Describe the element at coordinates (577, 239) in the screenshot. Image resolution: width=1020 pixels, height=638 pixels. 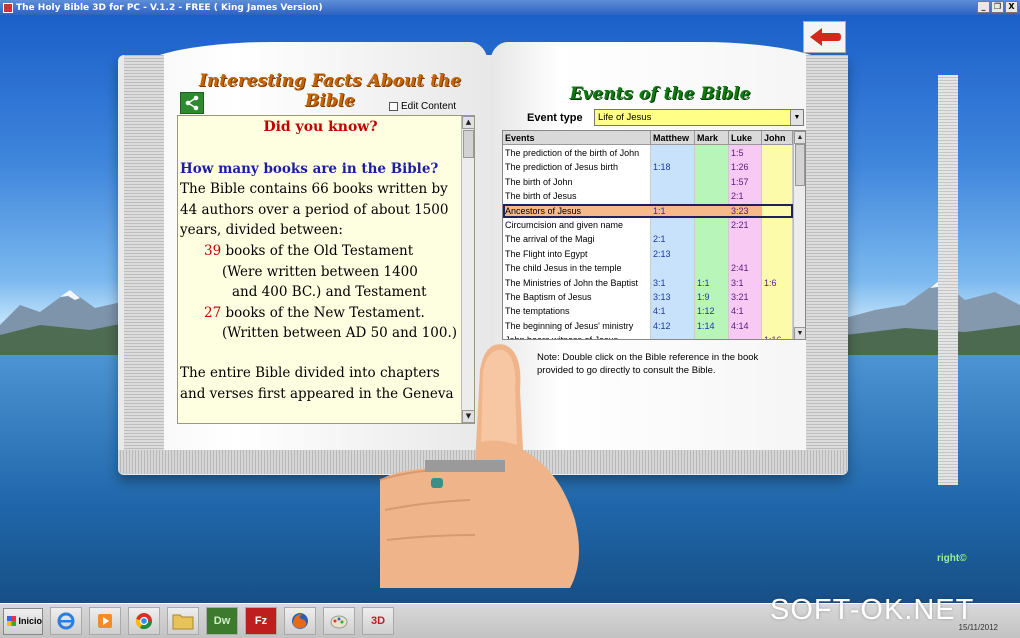
I see `event-name-cell: The arrival of the Magi` at that location.